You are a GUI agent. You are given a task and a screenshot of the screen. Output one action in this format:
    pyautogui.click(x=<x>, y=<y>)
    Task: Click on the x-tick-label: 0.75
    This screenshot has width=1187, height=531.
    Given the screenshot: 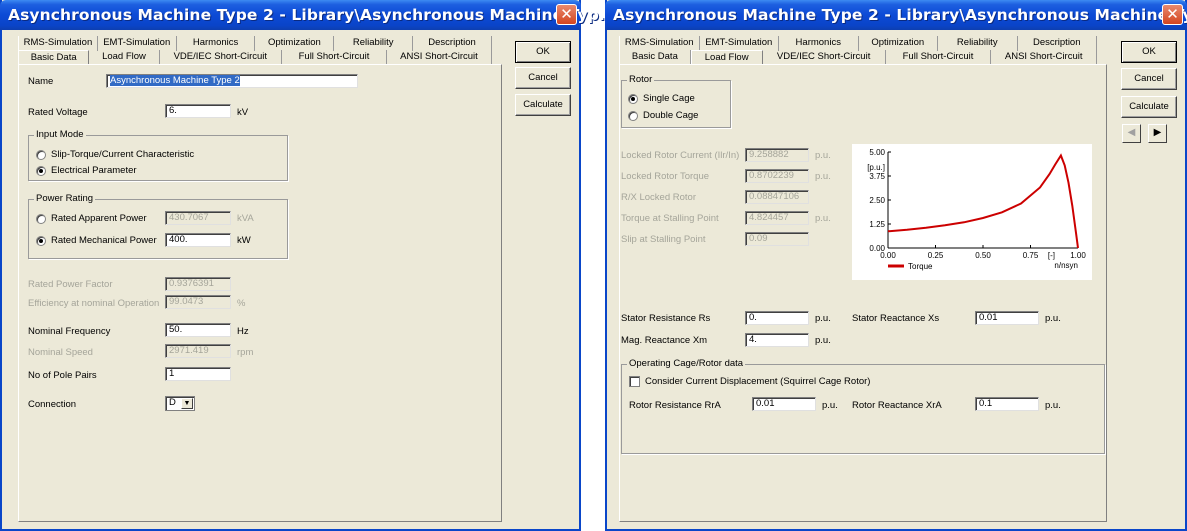 What is the action you would take?
    pyautogui.click(x=1031, y=255)
    